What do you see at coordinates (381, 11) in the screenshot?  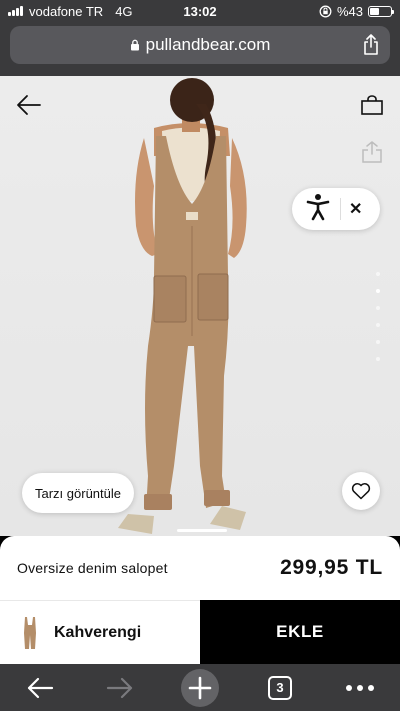 I see `battery-icon` at bounding box center [381, 11].